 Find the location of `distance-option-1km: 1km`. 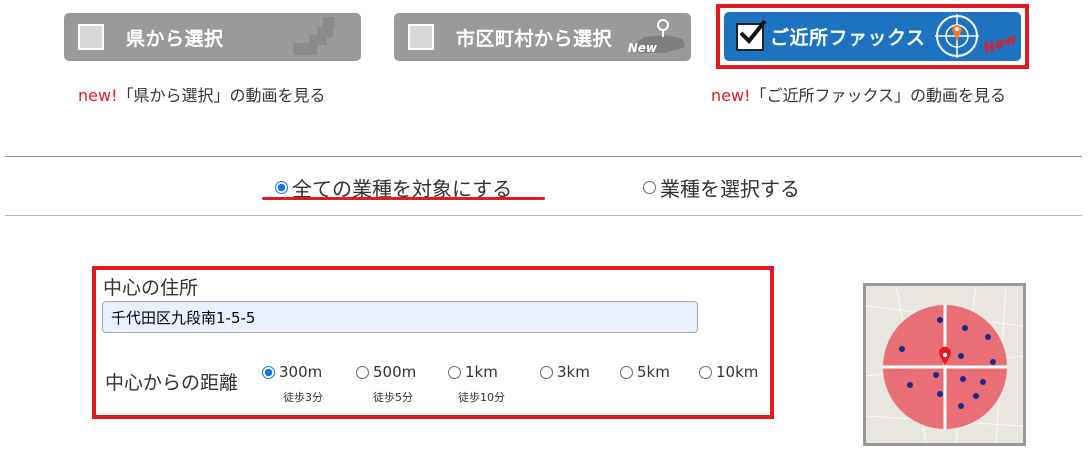

distance-option-1km: 1km is located at coordinates (473, 372).